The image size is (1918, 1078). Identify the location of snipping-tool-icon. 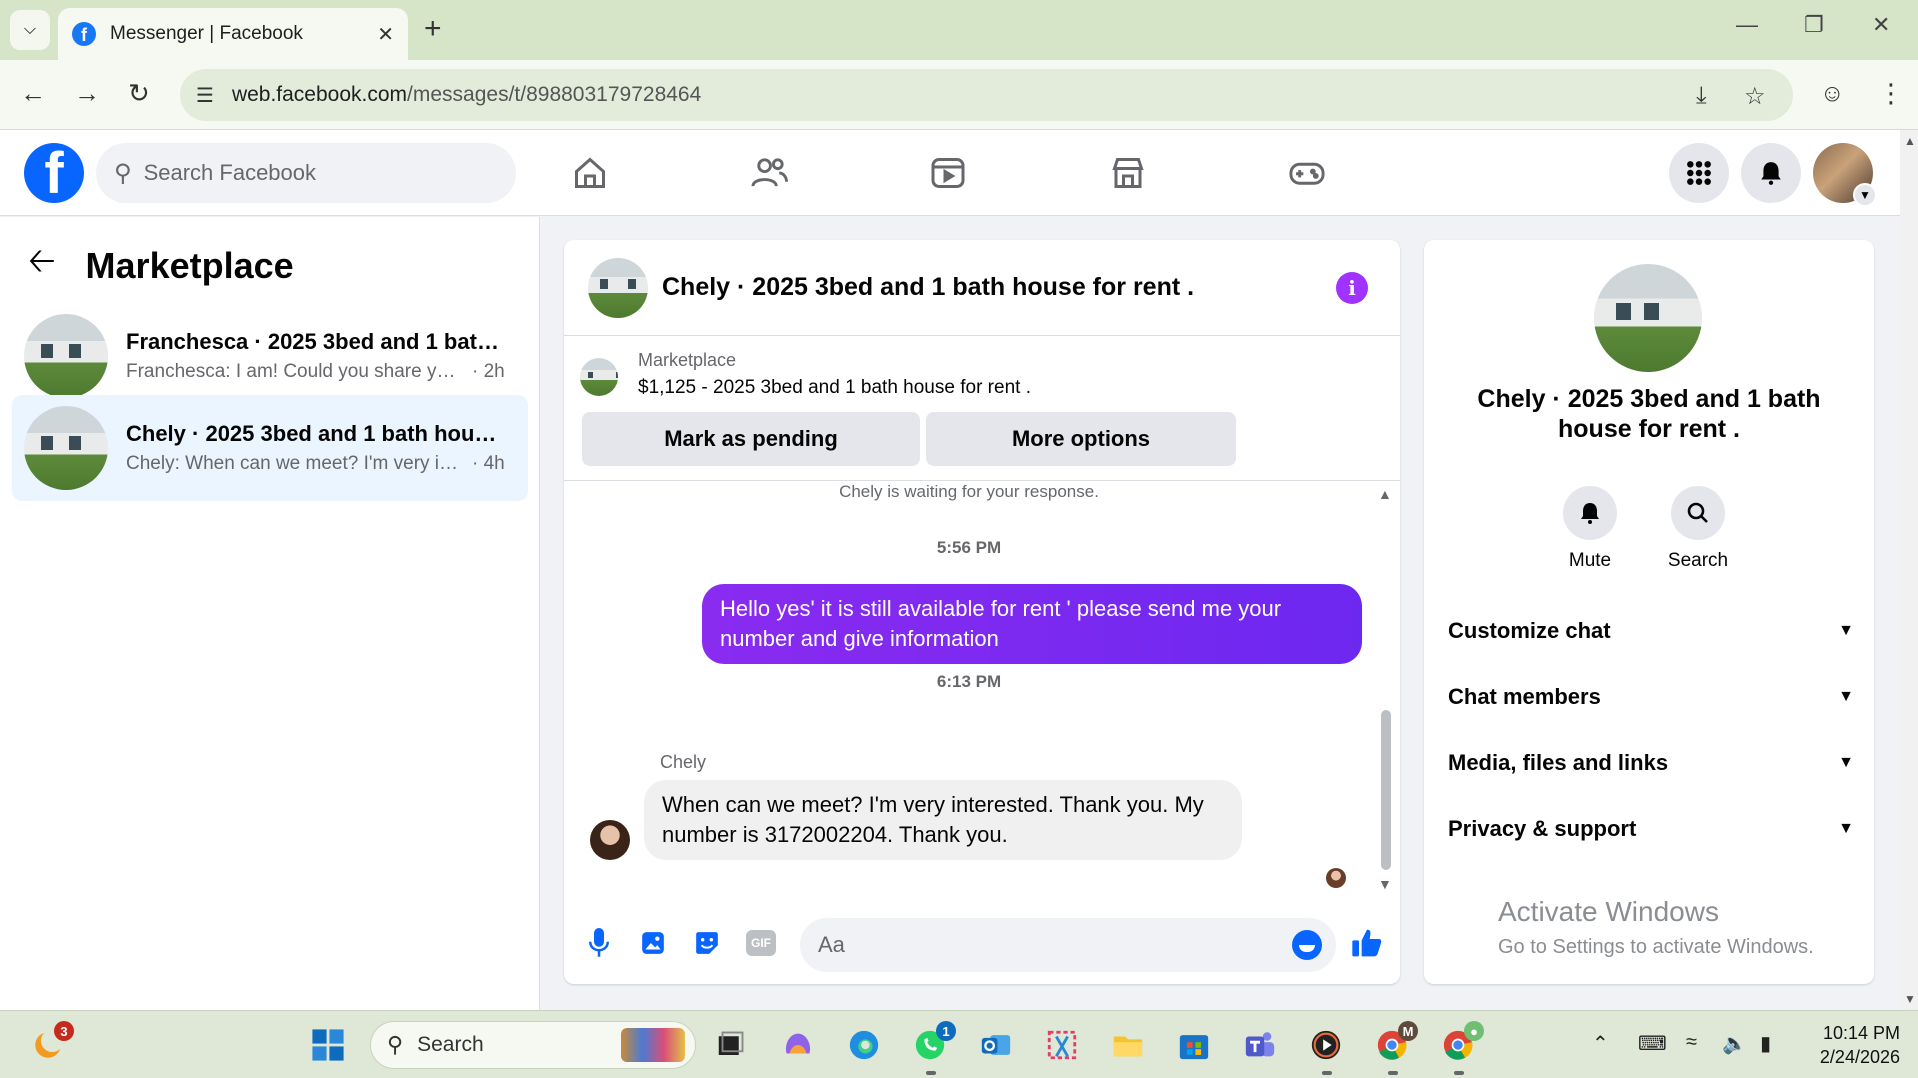
(1062, 1045).